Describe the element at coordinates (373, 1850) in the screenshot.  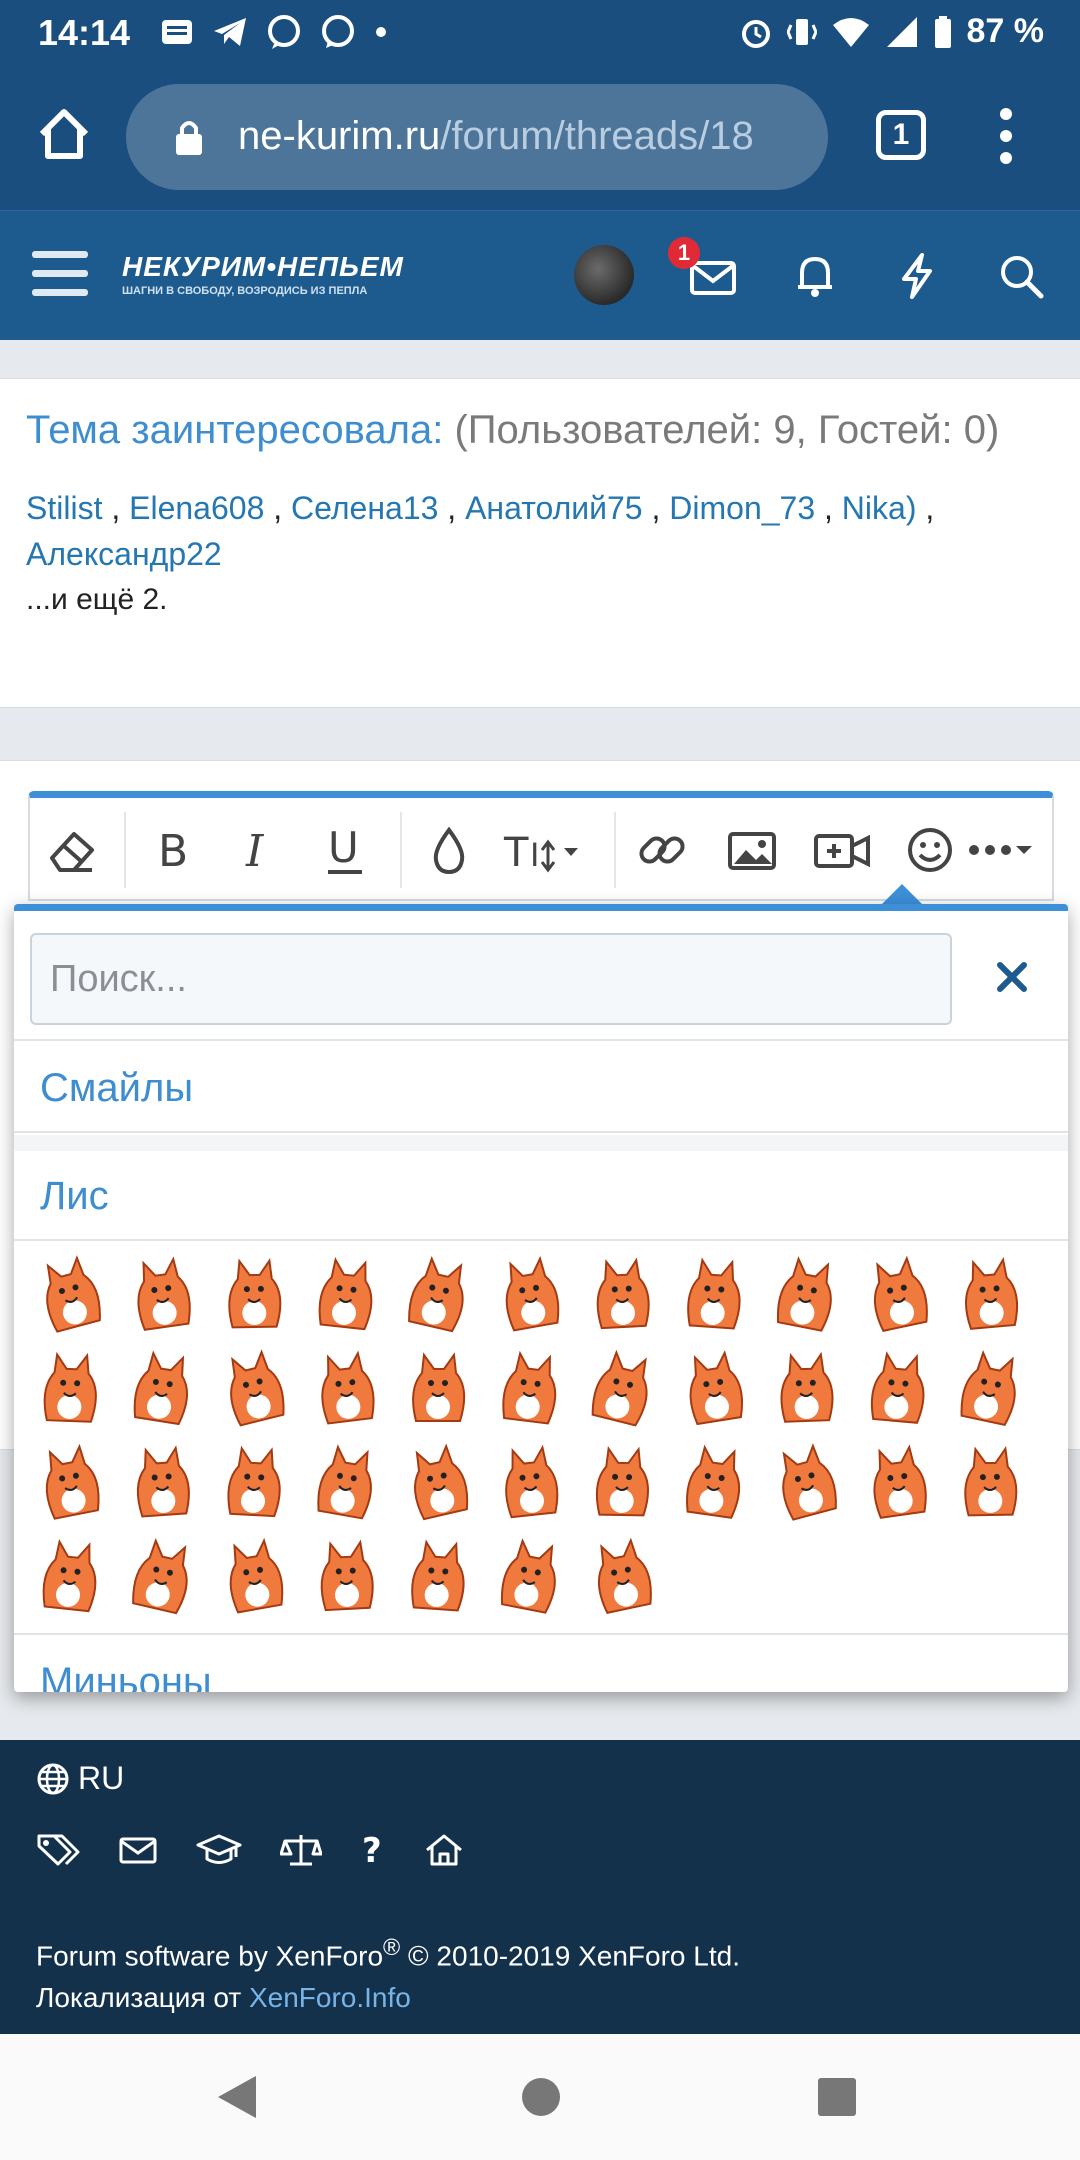
I see `question-icon: ?` at that location.